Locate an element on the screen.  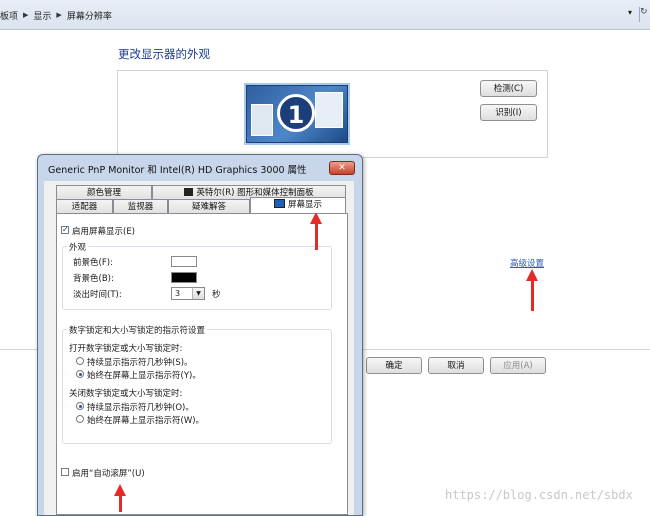
tab-adapter: 适配器 is located at coordinates (84, 206).